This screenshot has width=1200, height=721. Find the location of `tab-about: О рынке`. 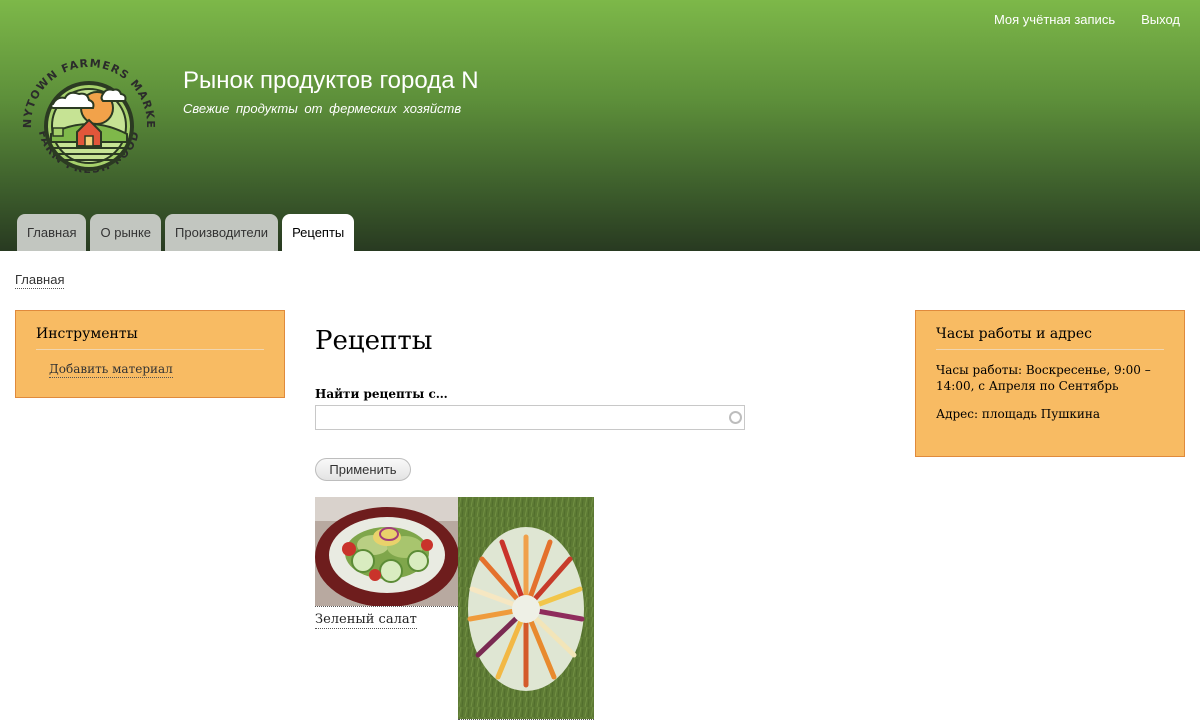

tab-about: О рынке is located at coordinates (126, 232).